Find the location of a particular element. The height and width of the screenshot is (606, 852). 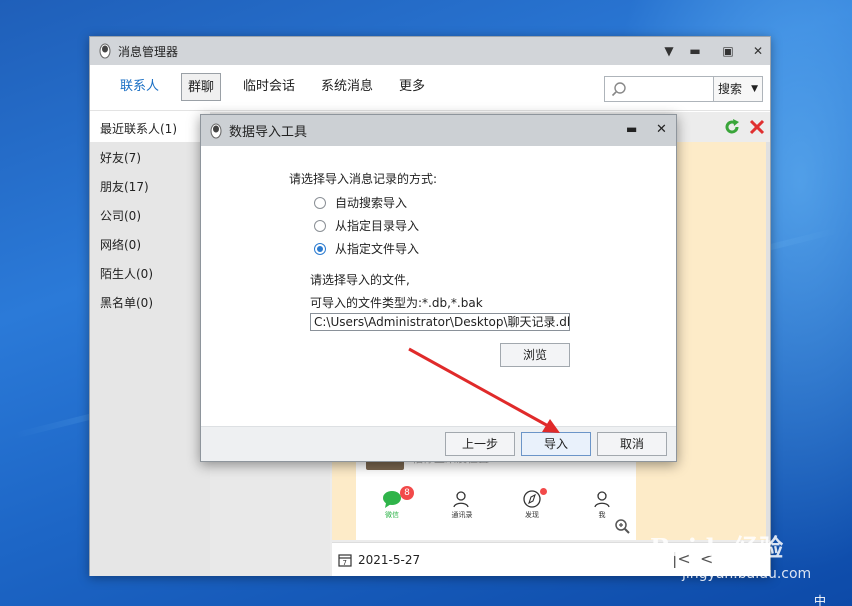

taskbar-tray: 中 is located at coordinates (816, 599).